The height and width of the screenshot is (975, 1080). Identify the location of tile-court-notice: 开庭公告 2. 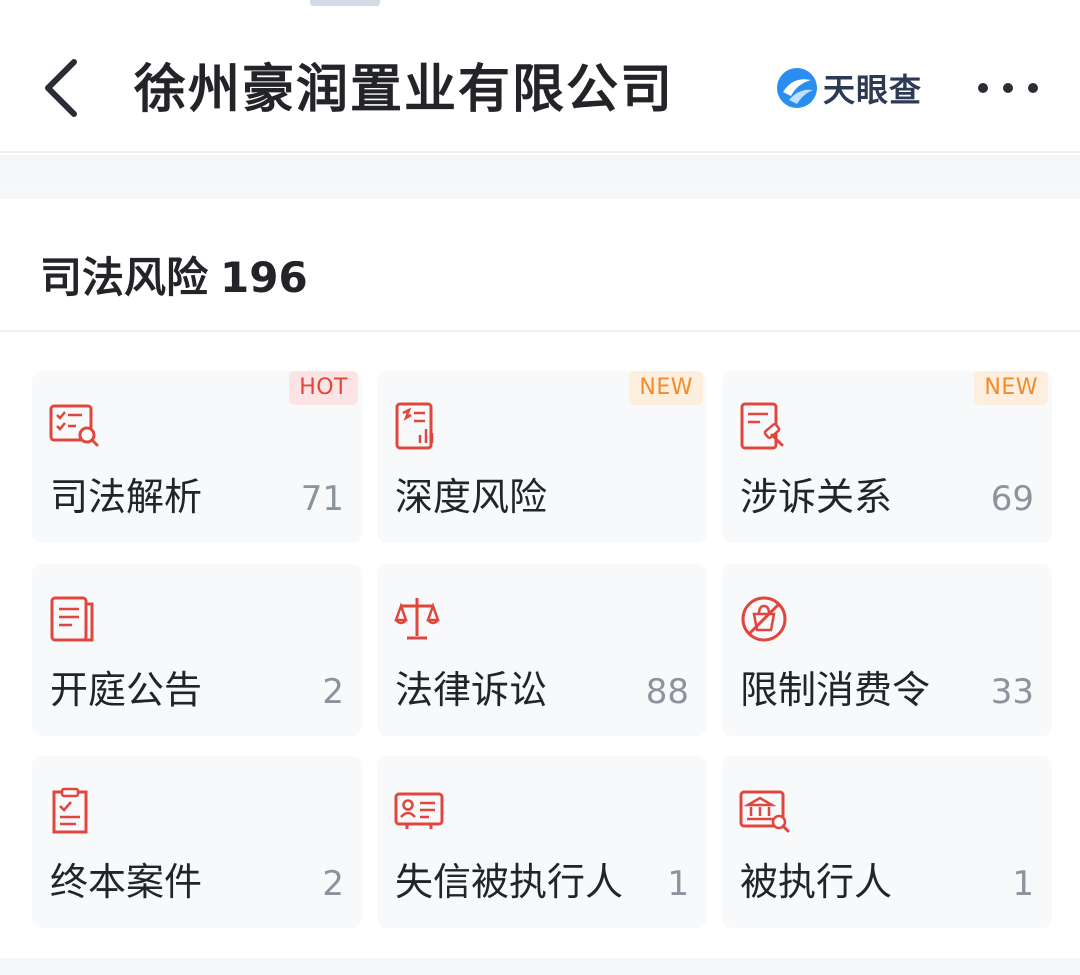
(197, 650).